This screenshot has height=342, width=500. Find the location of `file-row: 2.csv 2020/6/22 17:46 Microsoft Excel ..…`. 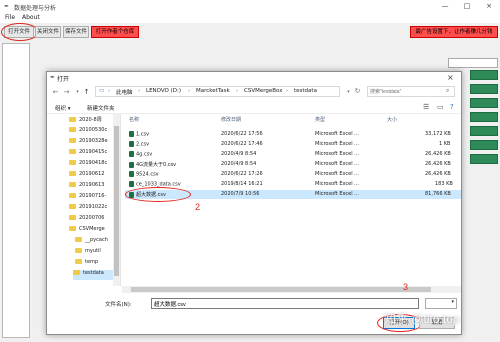

file-row: 2.csv 2020/6/22 17:46 Microsoft Excel ..… is located at coordinates (293, 144).